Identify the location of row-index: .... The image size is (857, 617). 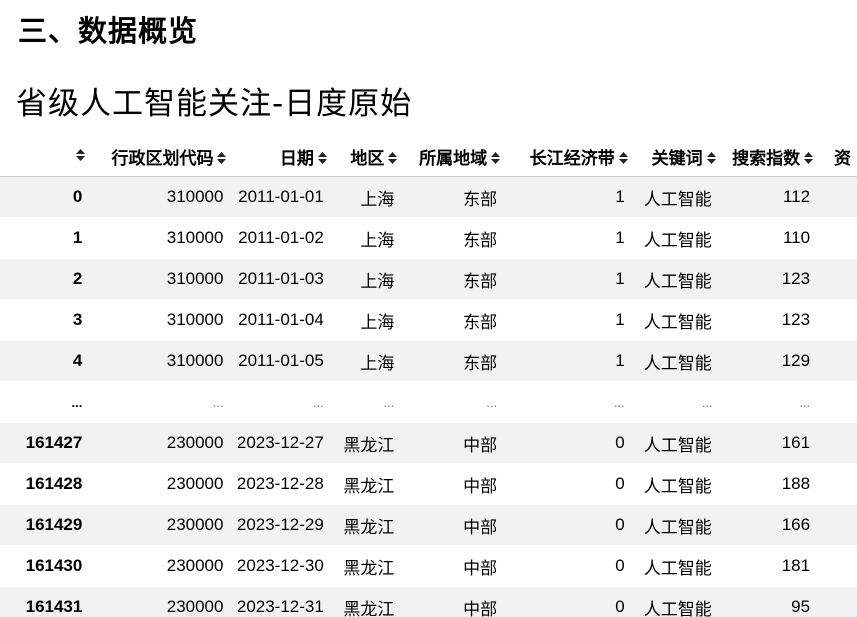
(46, 402).